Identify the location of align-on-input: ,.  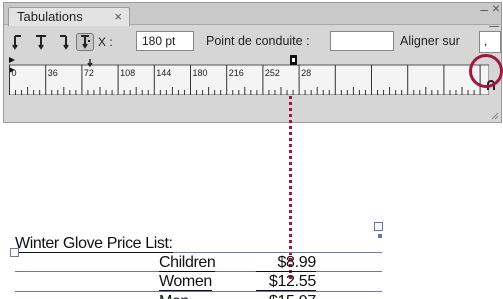
(490, 42).